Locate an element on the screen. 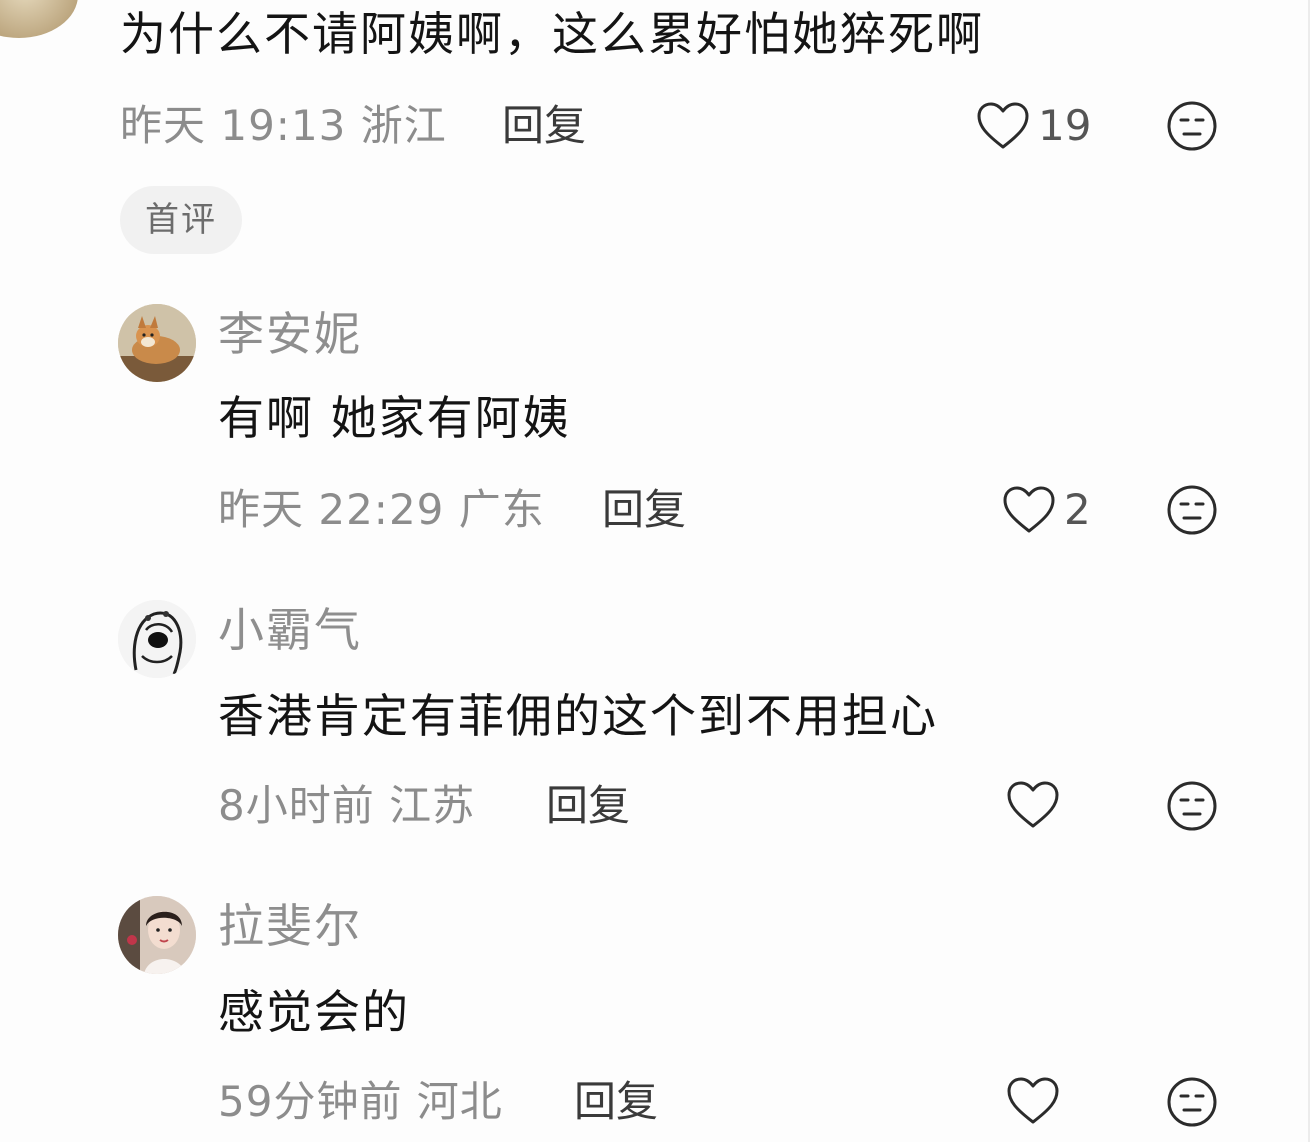  like-count: 19 is located at coordinates (1065, 125).